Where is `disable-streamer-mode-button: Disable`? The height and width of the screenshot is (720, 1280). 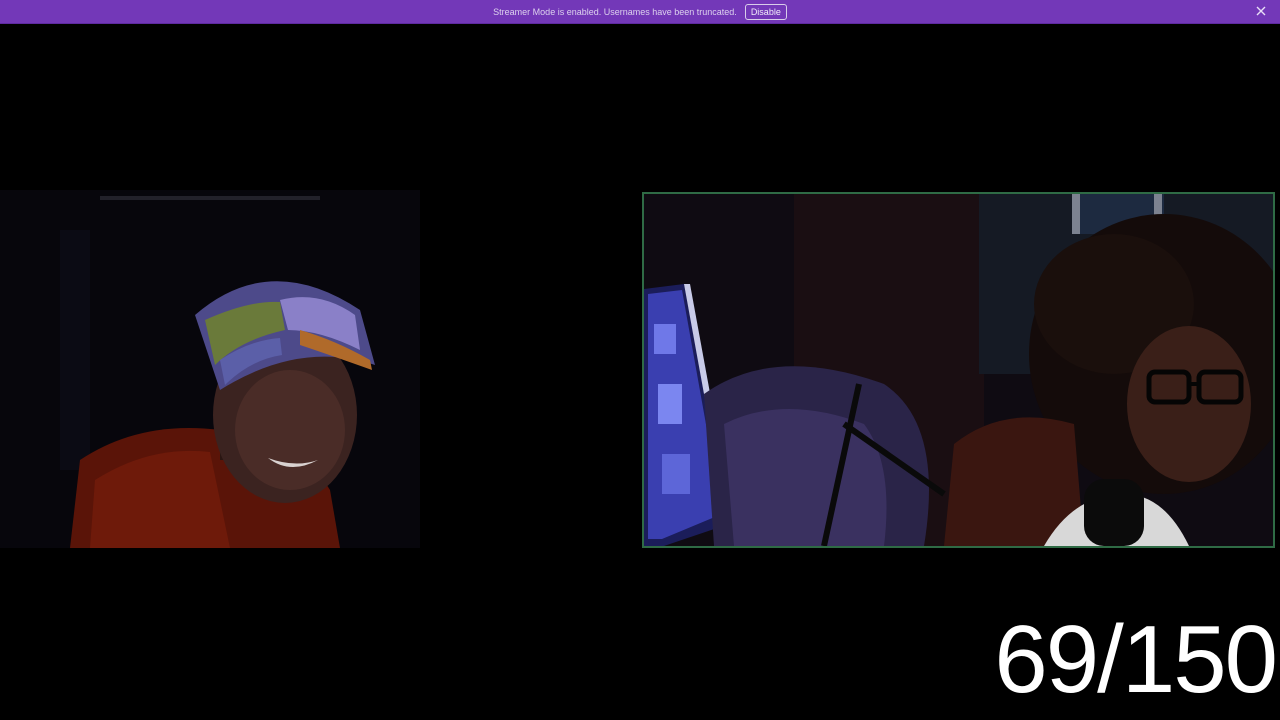
disable-streamer-mode-button: Disable is located at coordinates (765, 11).